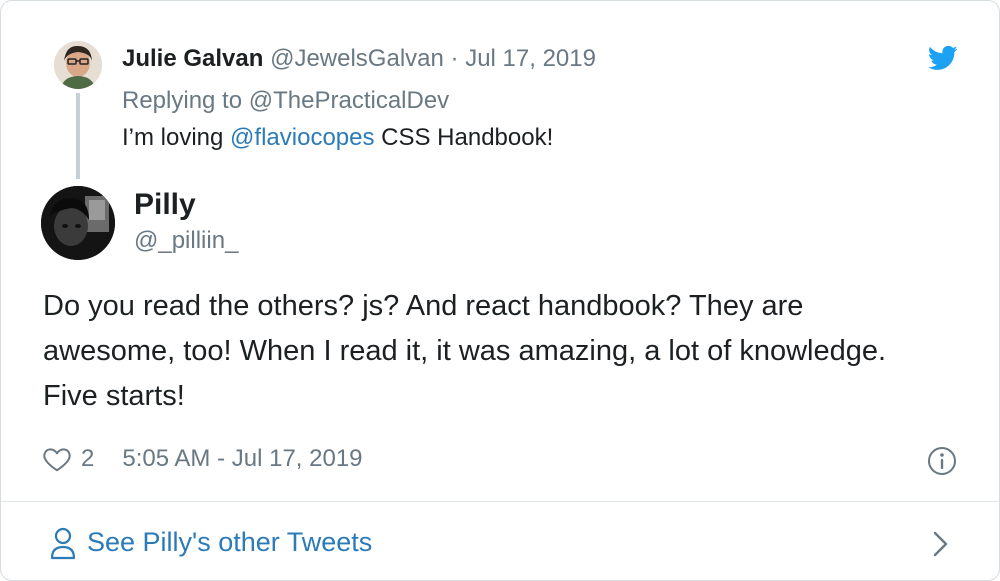  What do you see at coordinates (242, 459) in the screenshot?
I see `tweet-timestamp: 5:05 AM - Jul 17, 2019` at bounding box center [242, 459].